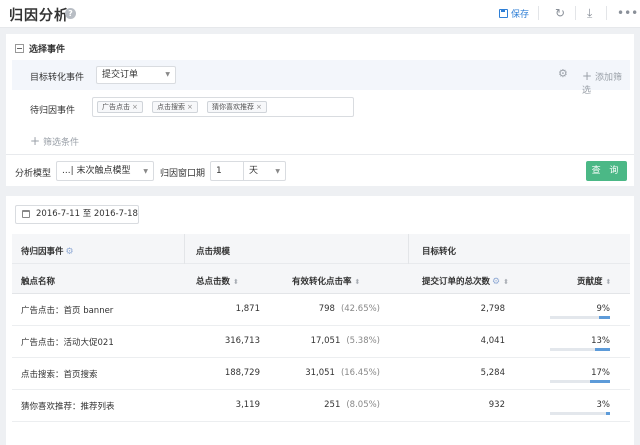  What do you see at coordinates (68, 407) in the screenshot?
I see `touchpoint-name: 猜你喜欢推荐：推荐列表` at bounding box center [68, 407].